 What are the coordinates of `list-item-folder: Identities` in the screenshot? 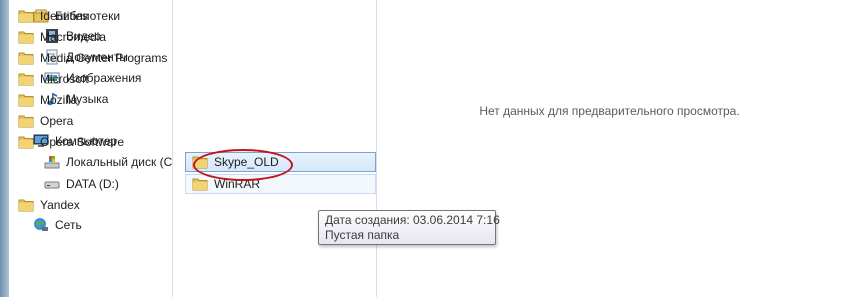 It's located at (108, 16).